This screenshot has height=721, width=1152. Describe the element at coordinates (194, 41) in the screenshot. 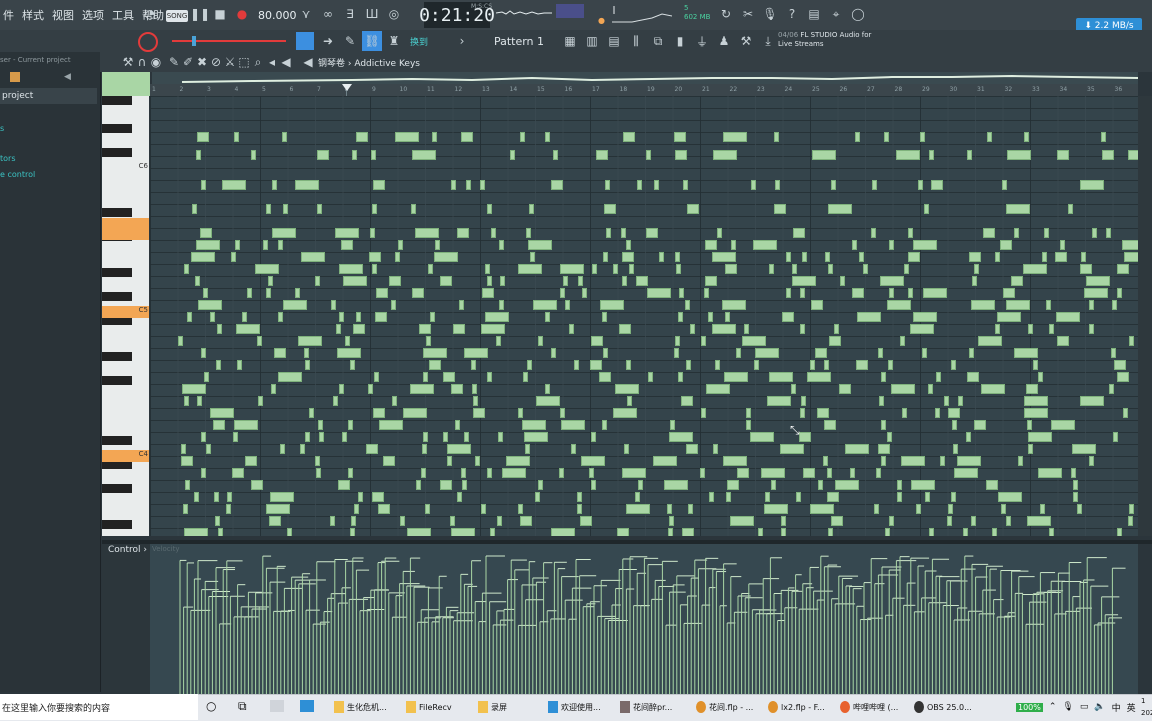

I see `slider-handle` at that location.